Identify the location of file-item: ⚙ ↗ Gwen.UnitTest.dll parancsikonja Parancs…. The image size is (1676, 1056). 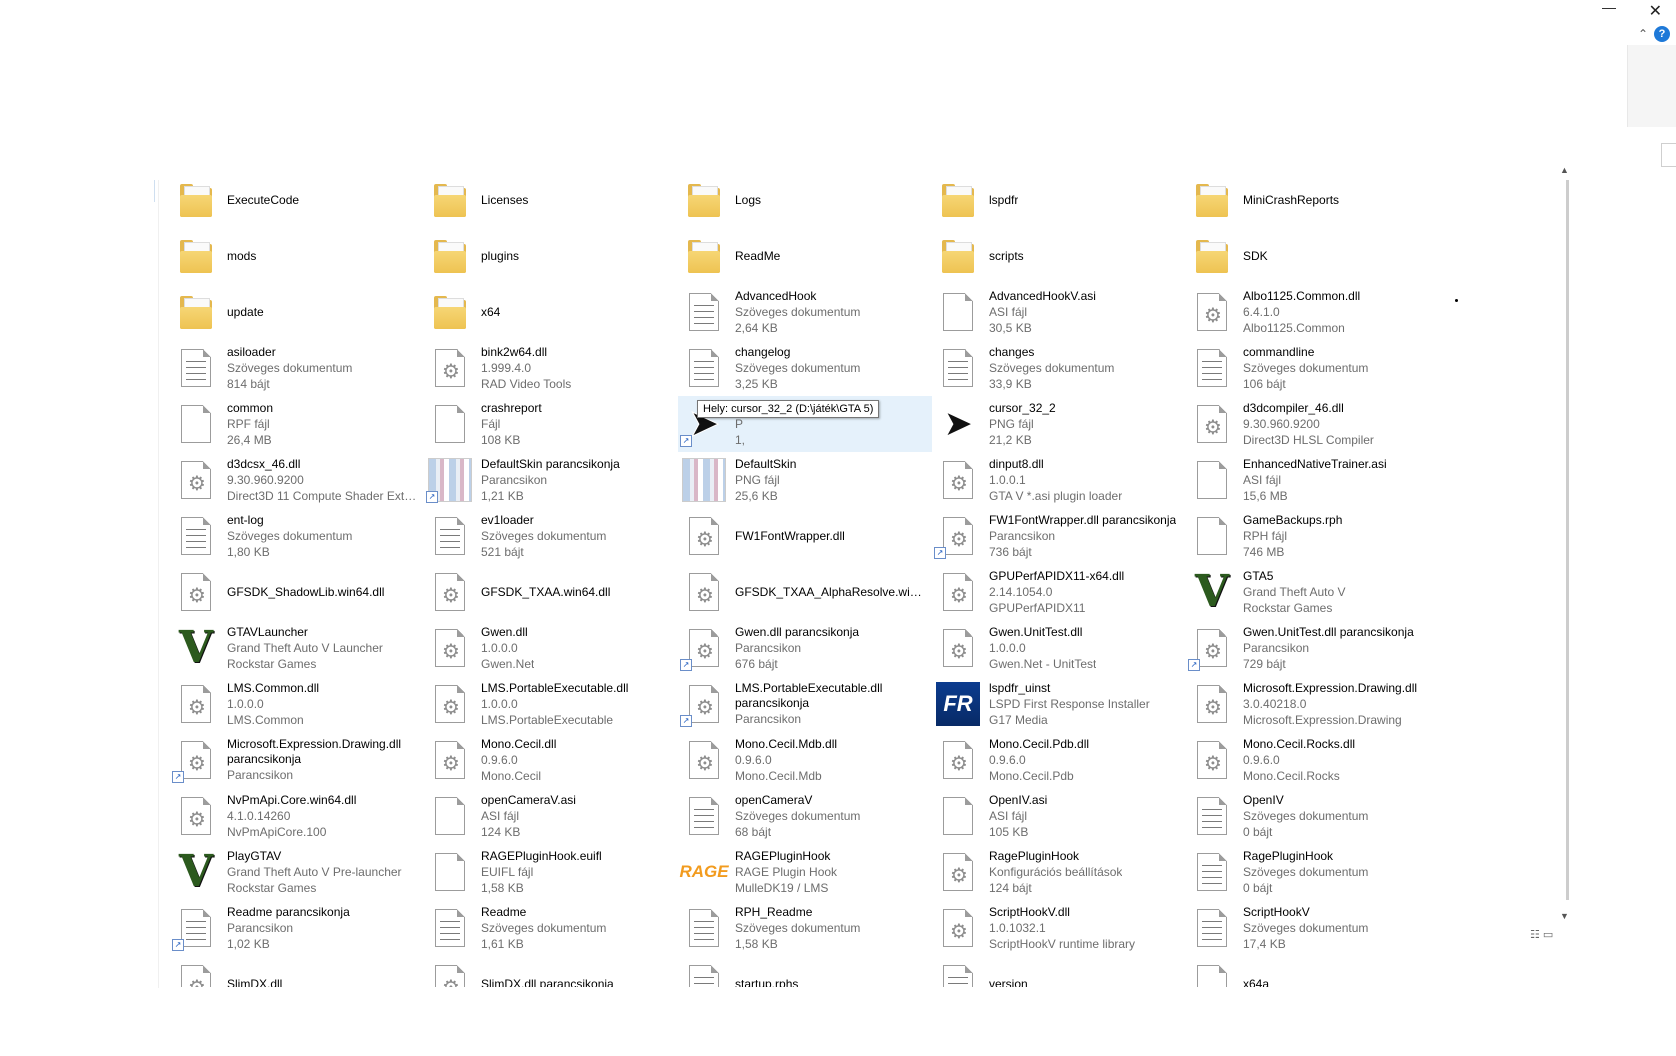
(1313, 648).